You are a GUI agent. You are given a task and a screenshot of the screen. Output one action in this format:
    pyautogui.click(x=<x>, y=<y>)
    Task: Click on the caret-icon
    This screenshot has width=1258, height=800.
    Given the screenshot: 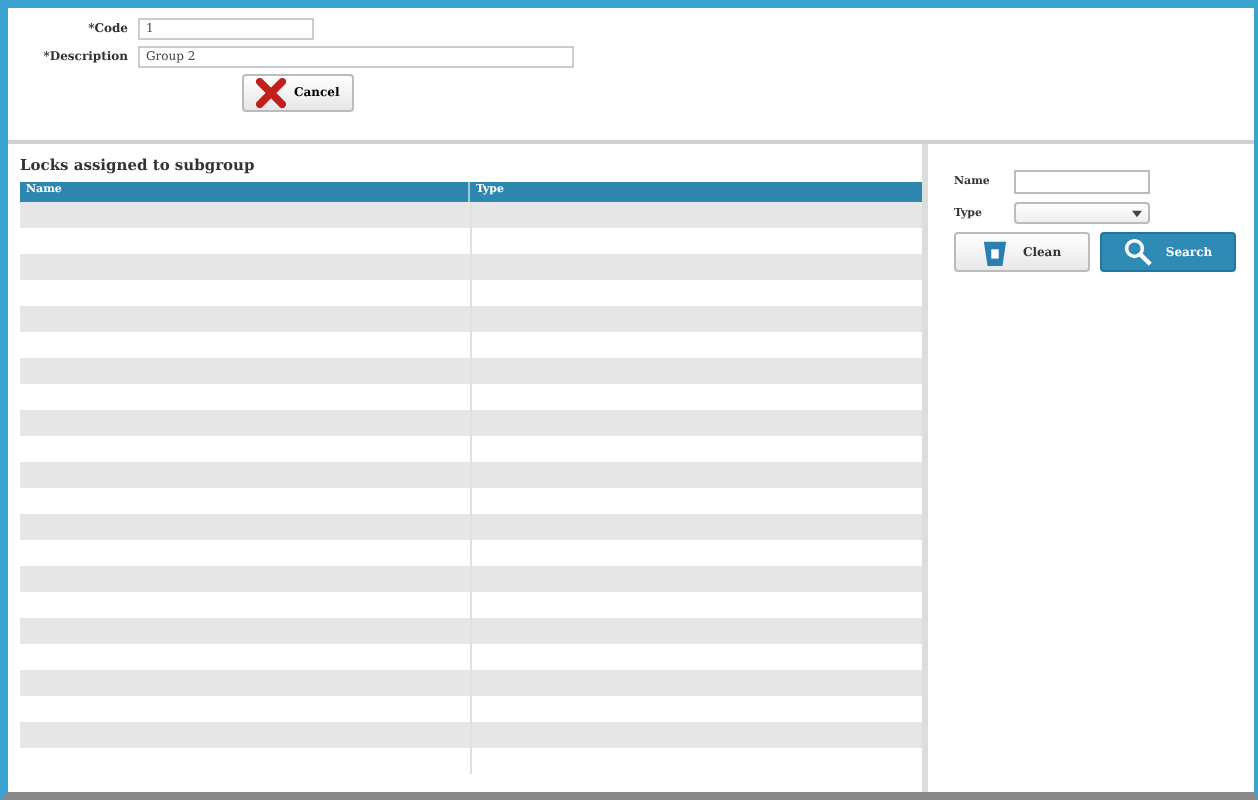 What is the action you would take?
    pyautogui.click(x=1137, y=213)
    